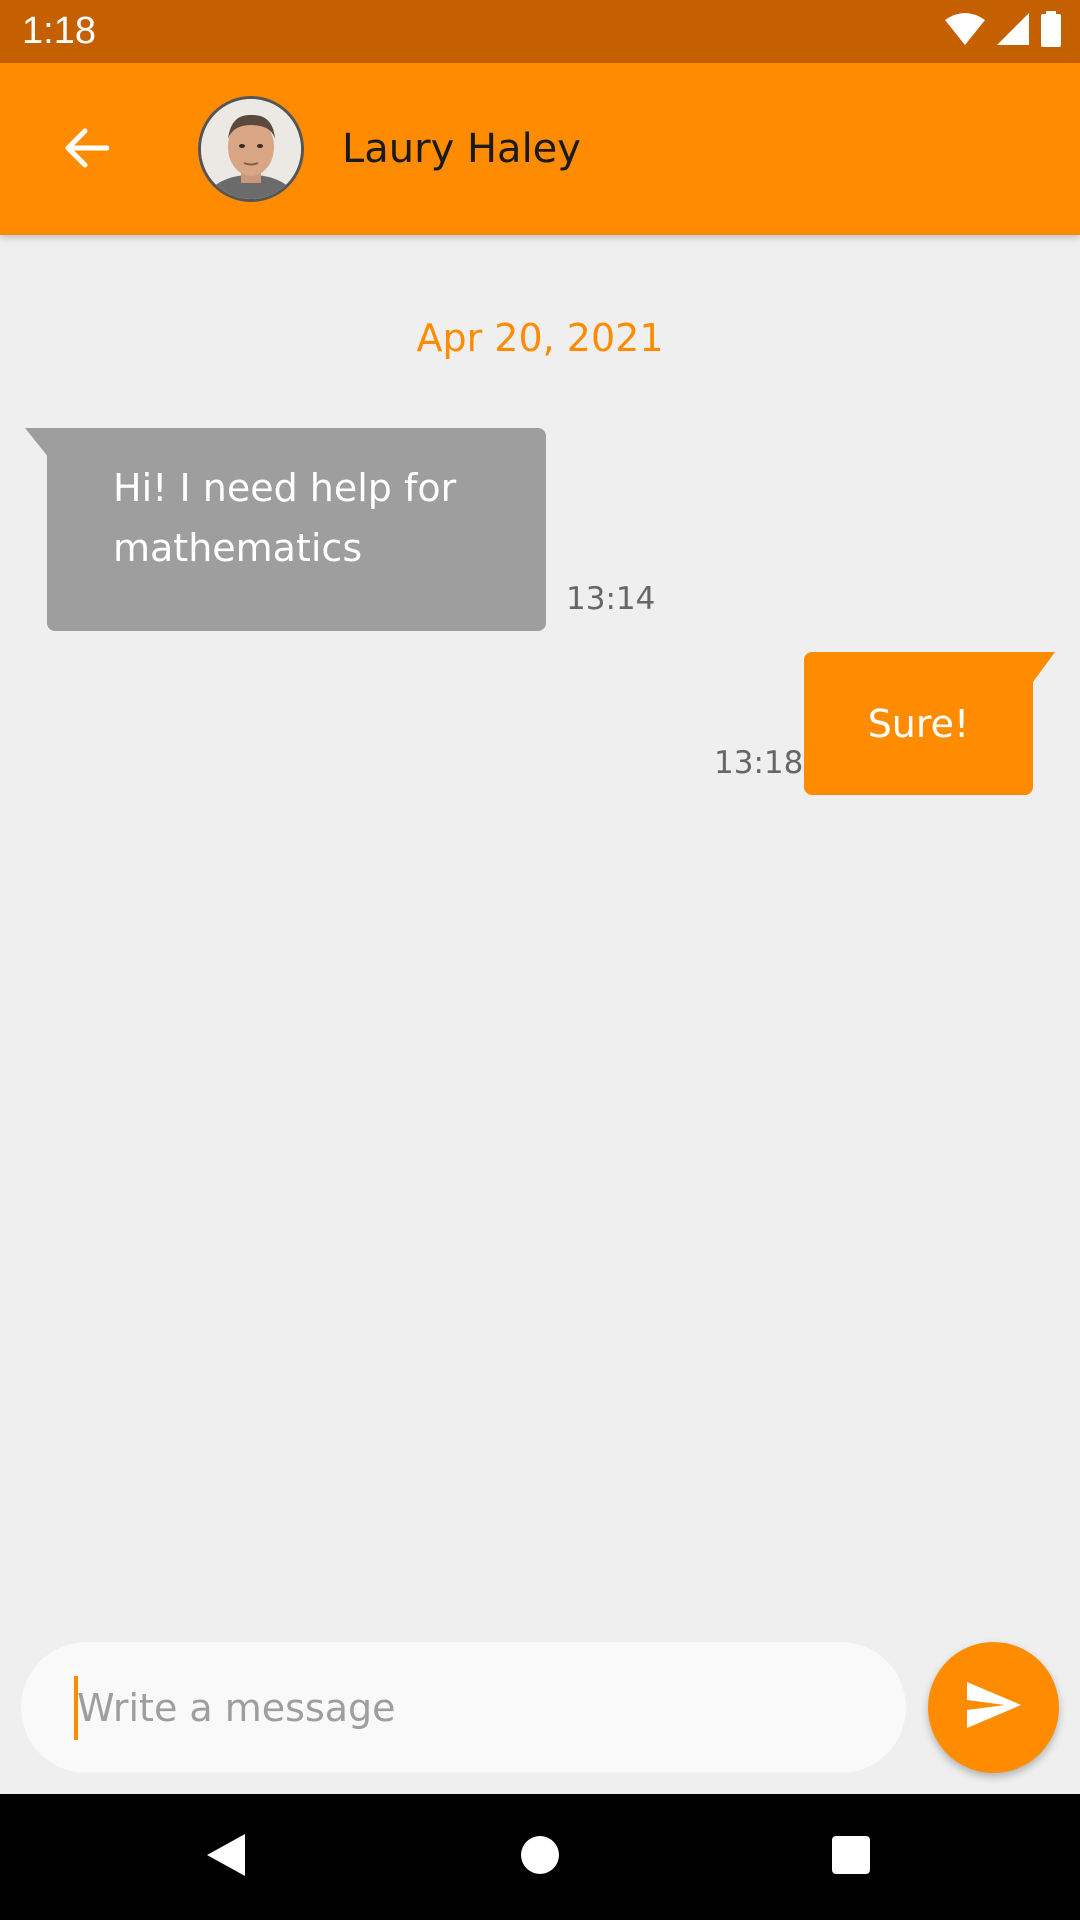  Describe the element at coordinates (1013, 31) in the screenshot. I see `signal-icon` at that location.